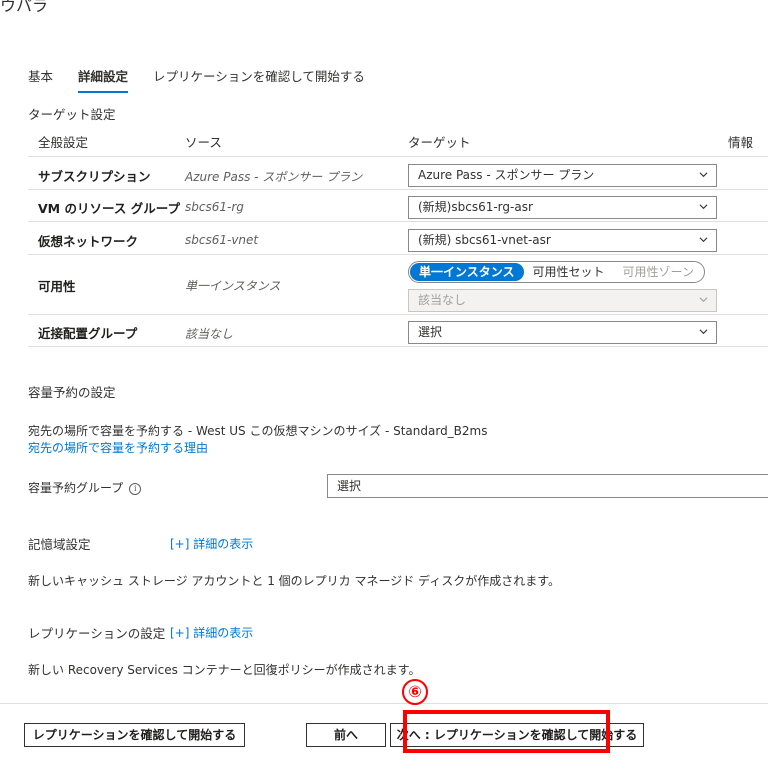  I want to click on availability-option-availability-zone: 可用性ゾーン, so click(658, 272).